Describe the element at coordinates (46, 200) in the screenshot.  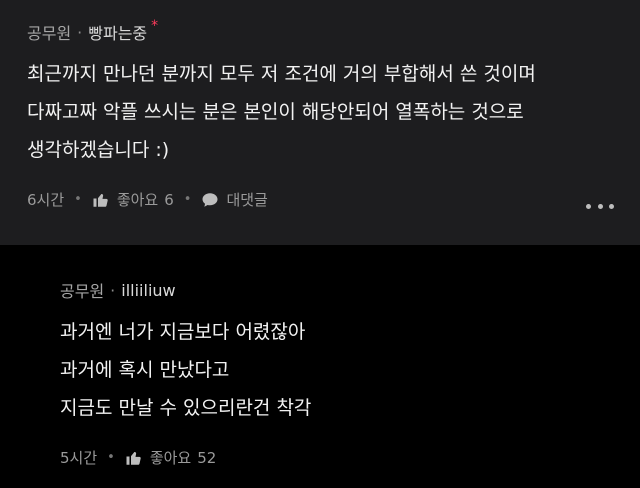
I see `comment-time: 6시간` at that location.